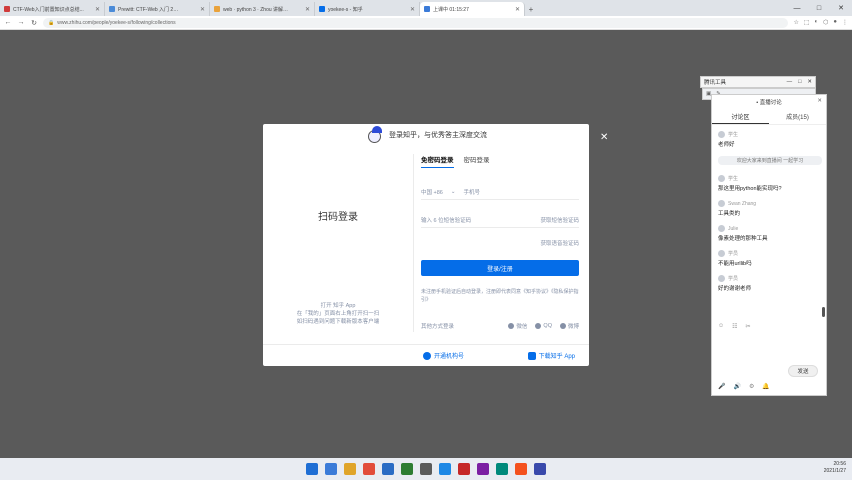 This screenshot has height=480, width=852. Describe the element at coordinates (472, 9) in the screenshot. I see `browser-tab-active: 上课中 01:15:27 ✕` at that location.